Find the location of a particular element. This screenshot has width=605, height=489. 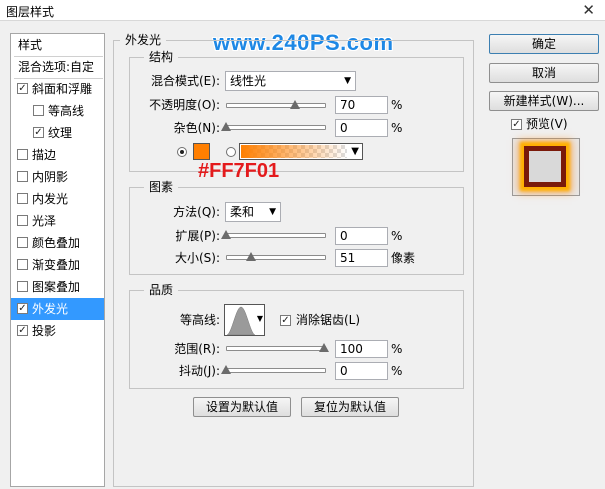

sidebar-item-label: 内发光 is located at coordinates (50, 199).